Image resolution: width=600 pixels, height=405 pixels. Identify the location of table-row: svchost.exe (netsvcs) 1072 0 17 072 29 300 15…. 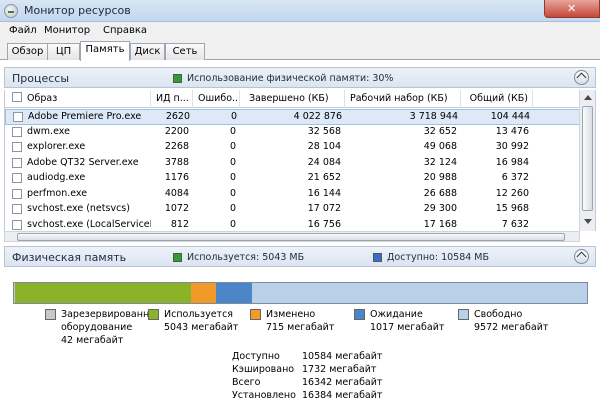
(293, 210).